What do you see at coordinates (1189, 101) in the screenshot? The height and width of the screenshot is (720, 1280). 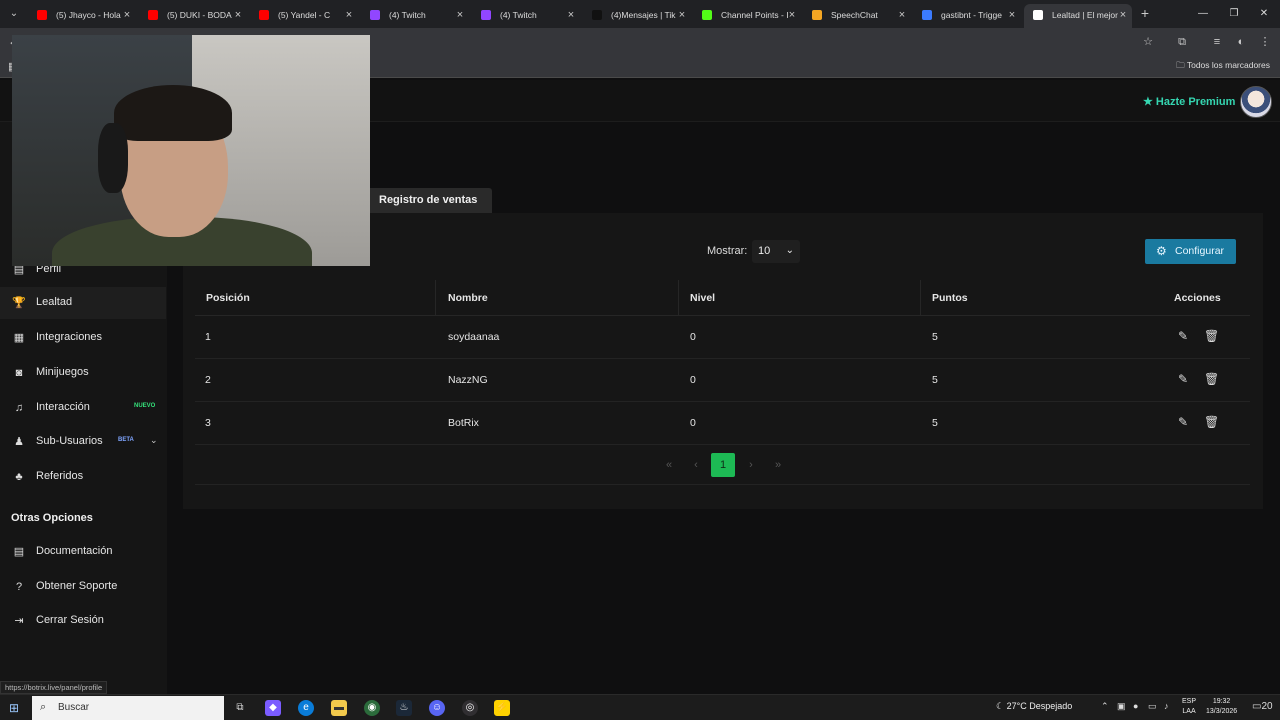 I see `premium-link: ★ Hazte Premium` at bounding box center [1189, 101].